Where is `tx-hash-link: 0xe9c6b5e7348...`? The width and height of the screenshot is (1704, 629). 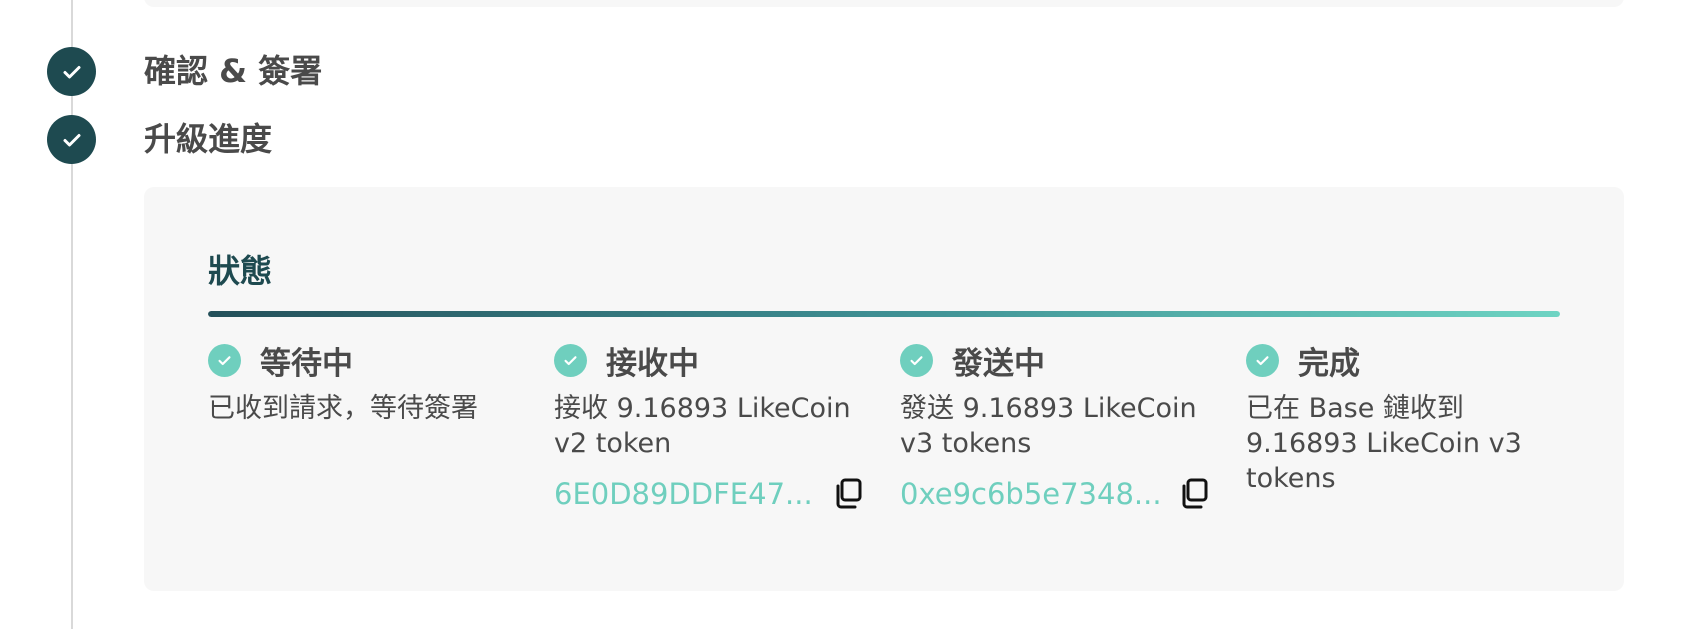
tx-hash-link: 0xe9c6b5e7348... is located at coordinates (1031, 494).